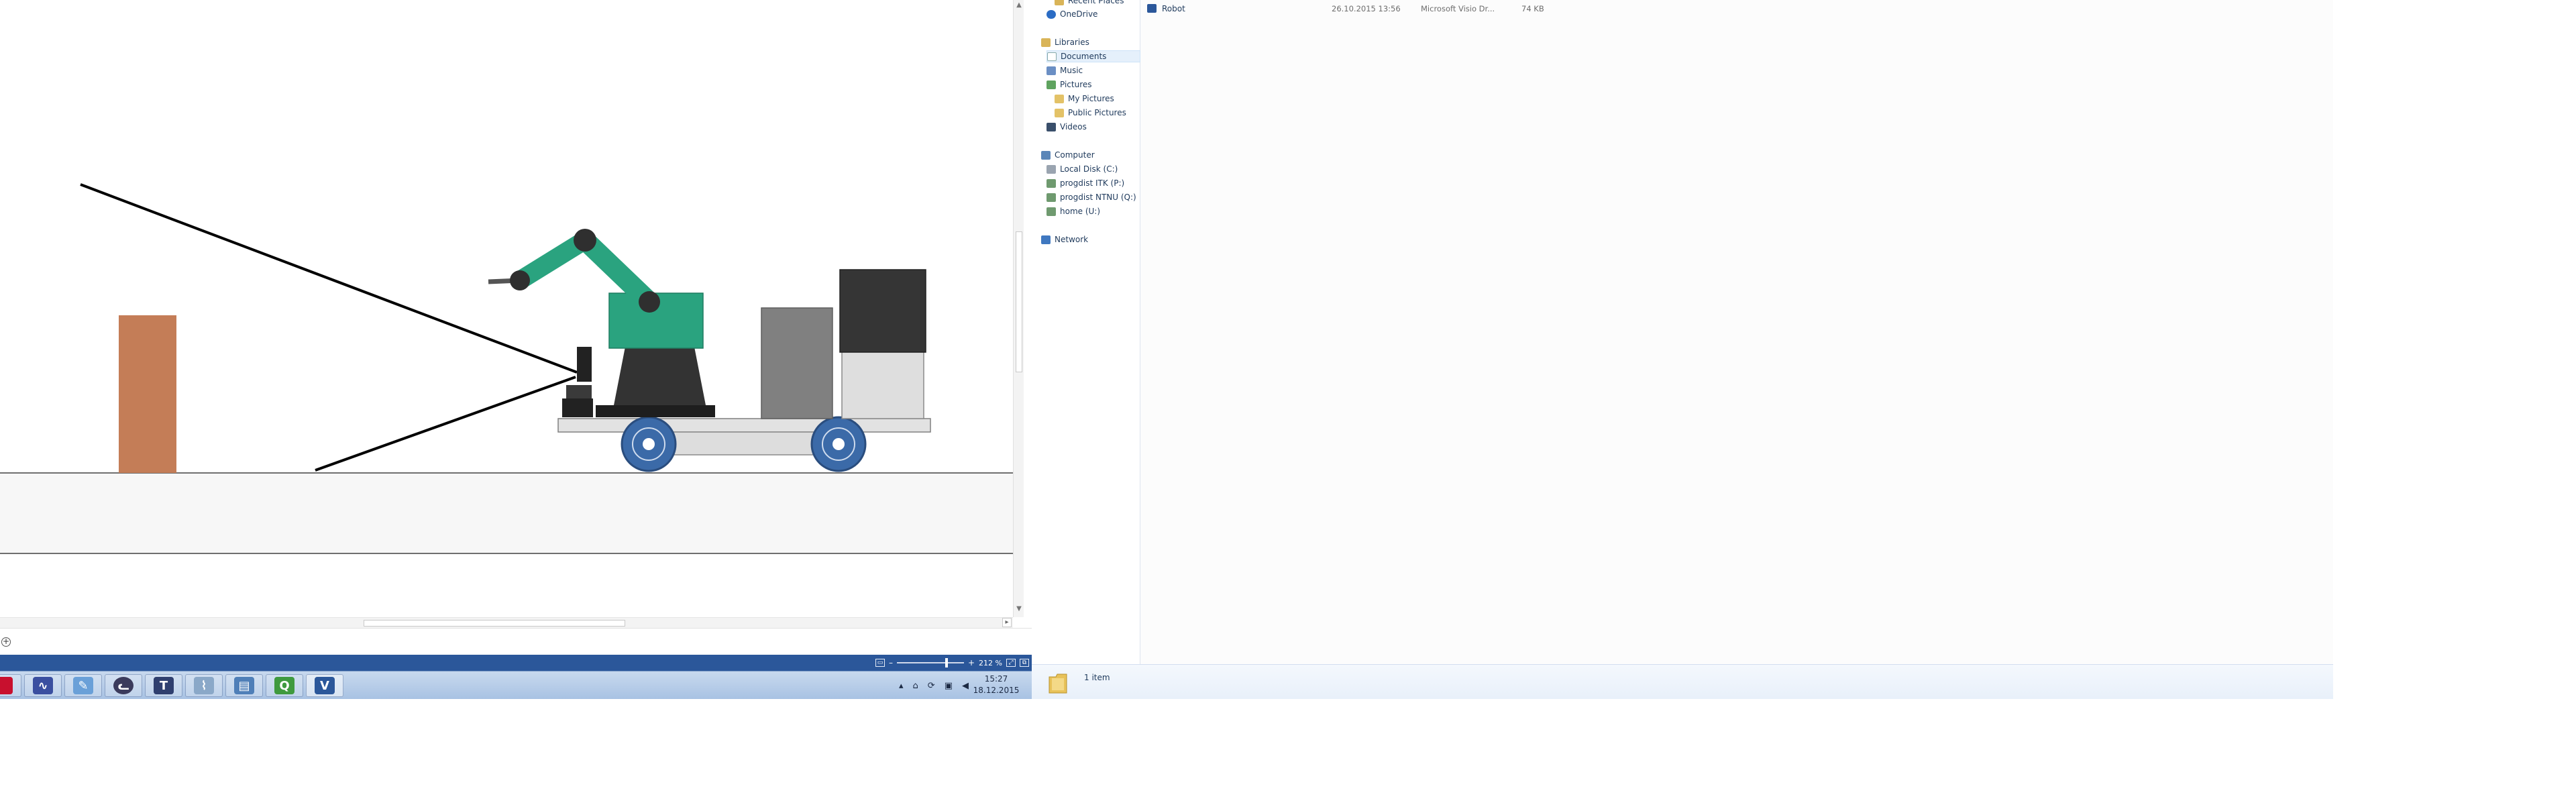  I want to click on switch-windows-icon: ⧉, so click(1024, 663).